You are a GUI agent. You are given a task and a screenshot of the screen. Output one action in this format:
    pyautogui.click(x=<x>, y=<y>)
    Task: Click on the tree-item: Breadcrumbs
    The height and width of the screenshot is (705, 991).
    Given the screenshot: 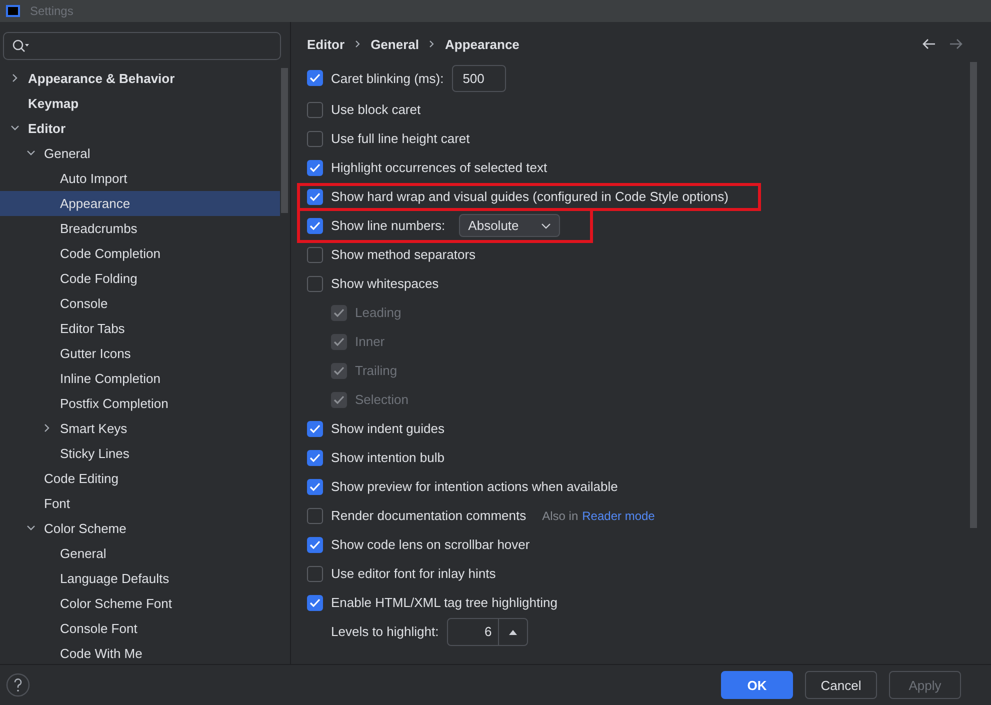 What is the action you would take?
    pyautogui.click(x=140, y=228)
    